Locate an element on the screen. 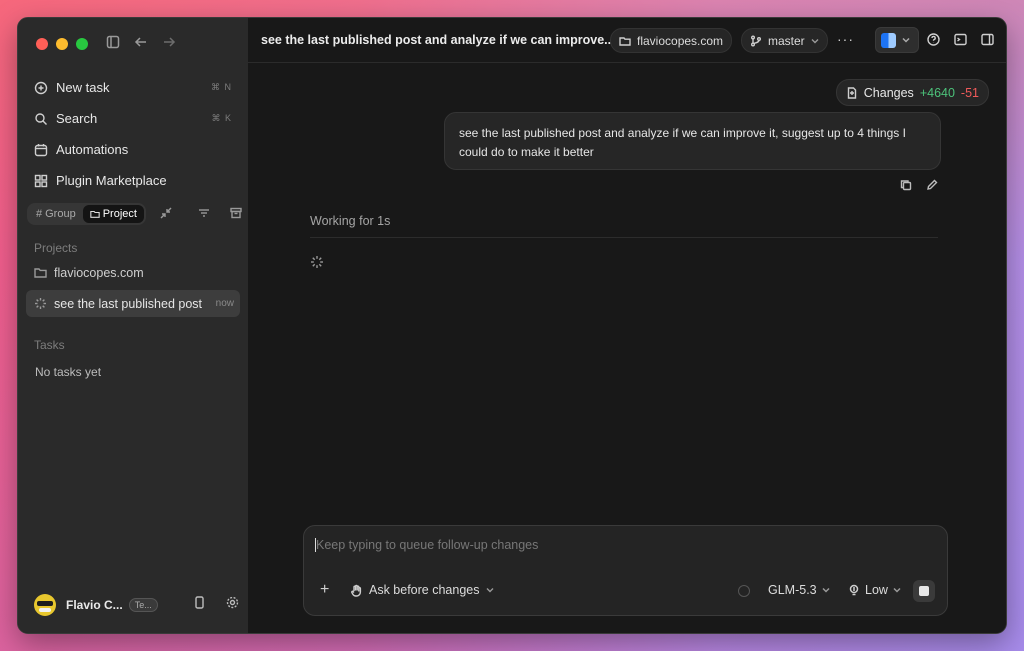  changes-label: Changes is located at coordinates (888, 92).